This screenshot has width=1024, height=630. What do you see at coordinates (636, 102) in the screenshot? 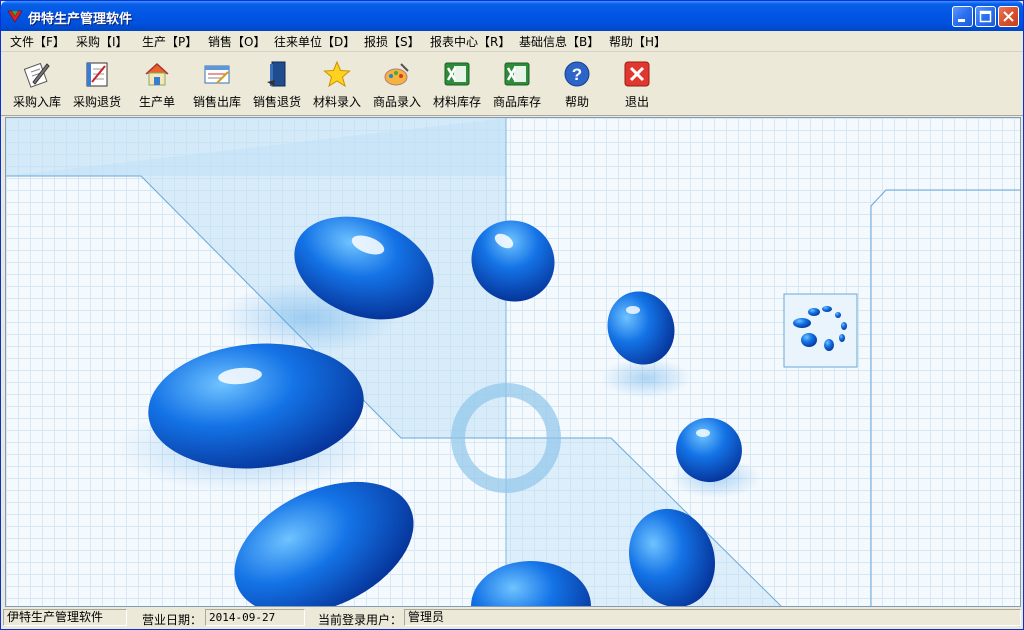
I see `toolbar-label: 退出` at bounding box center [636, 102].